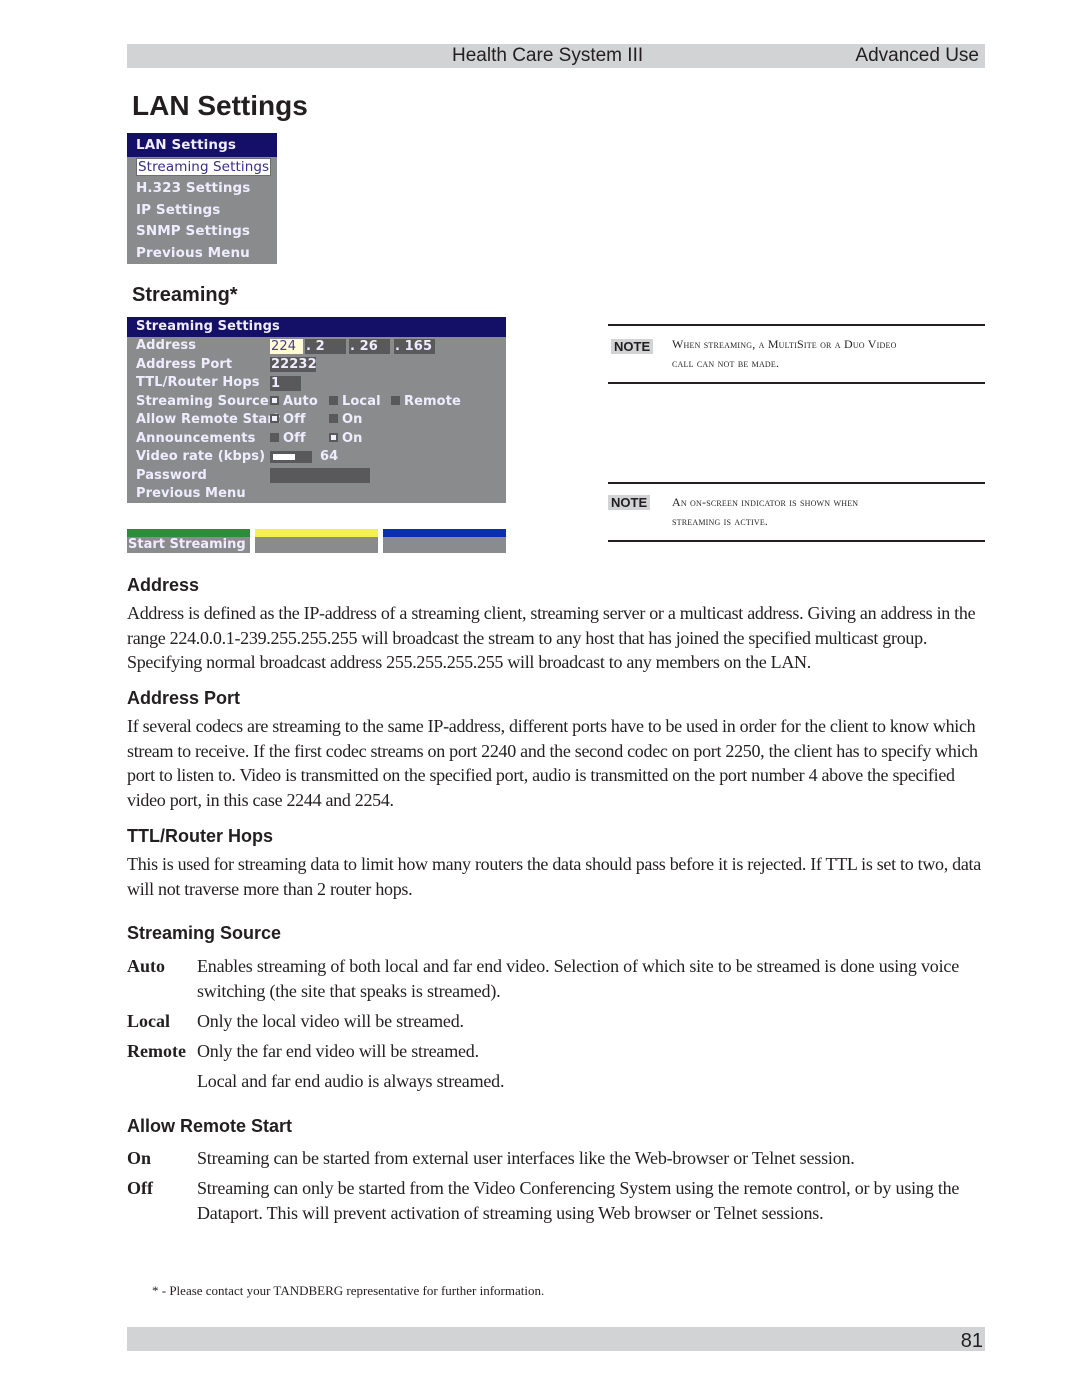 This screenshot has height=1397, width=1080. I want to click on streaming-menu-title: Streaming Settings, so click(316, 327).